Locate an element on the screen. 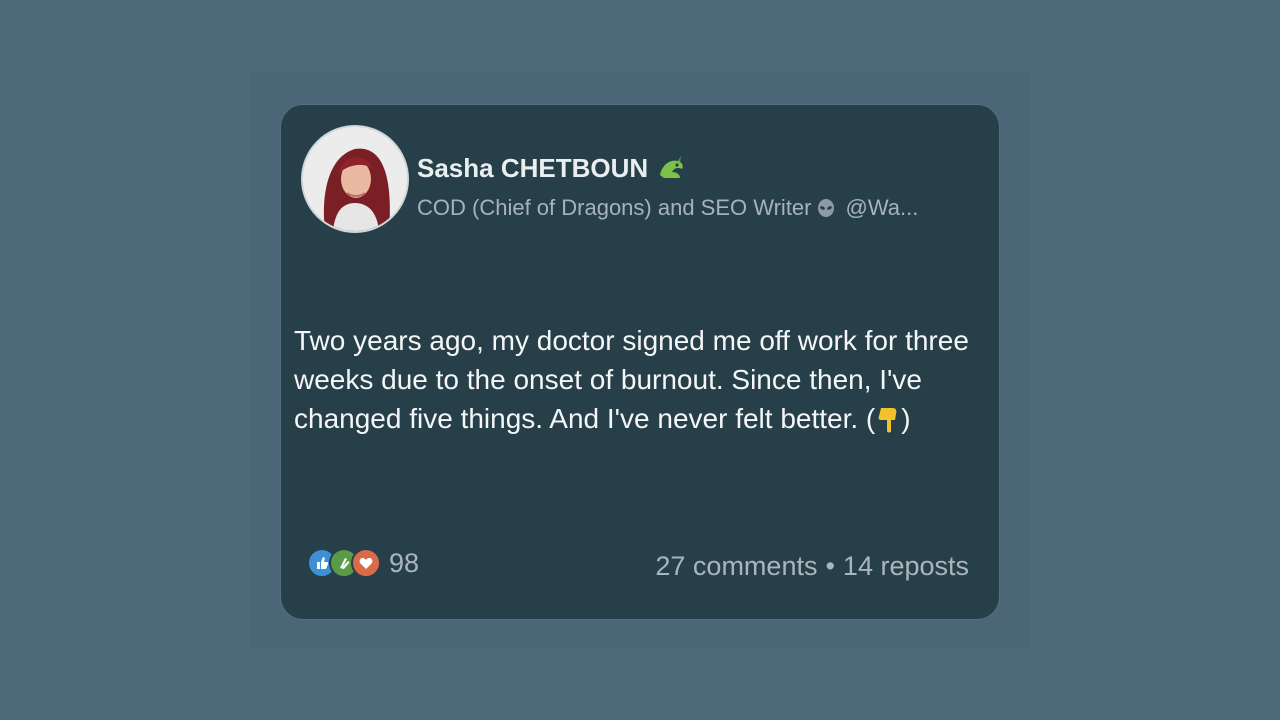 This screenshot has height=720, width=1280. reposts-count: 14 reposts is located at coordinates (906, 566).